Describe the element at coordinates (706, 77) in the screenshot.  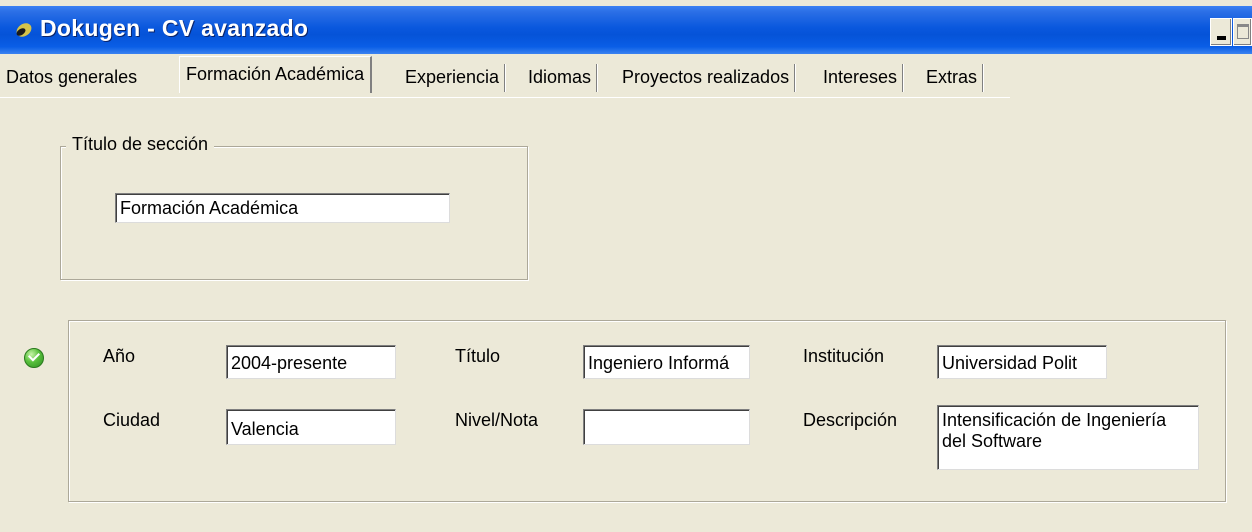
I see `tab-label: Proyectos realizados` at that location.